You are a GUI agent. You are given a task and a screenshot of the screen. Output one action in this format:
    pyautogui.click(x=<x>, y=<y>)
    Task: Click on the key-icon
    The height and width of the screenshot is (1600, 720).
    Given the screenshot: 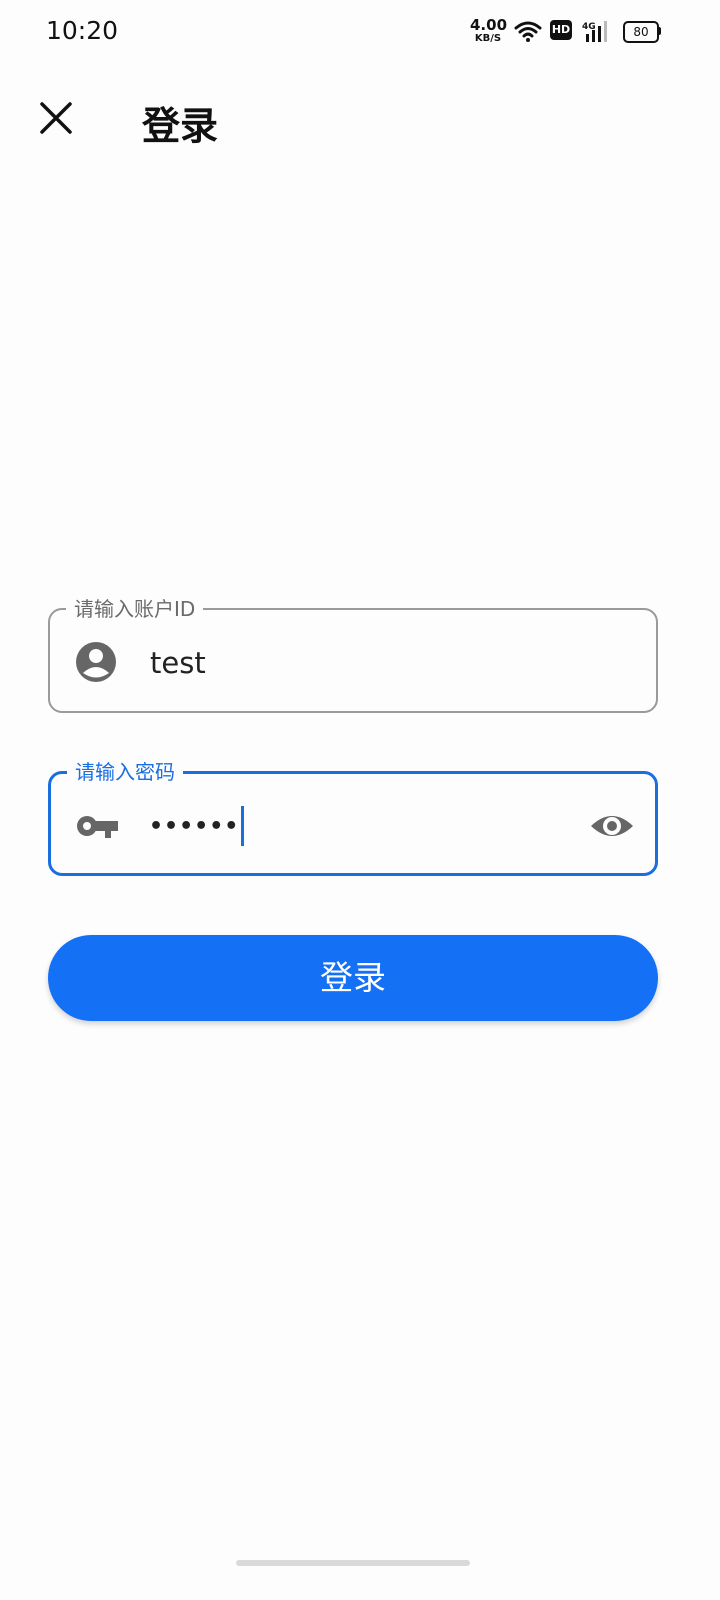 What is the action you would take?
    pyautogui.click(x=97, y=827)
    